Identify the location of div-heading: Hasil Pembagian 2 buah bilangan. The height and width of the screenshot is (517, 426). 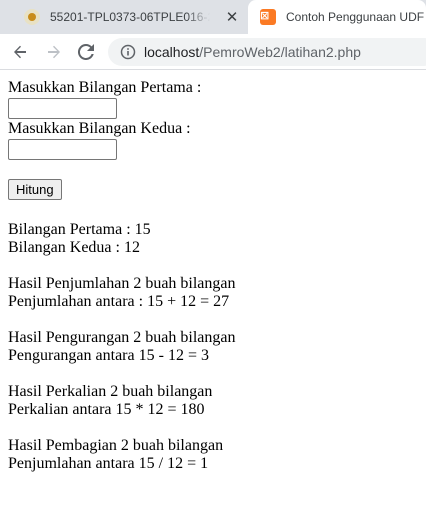
(116, 445).